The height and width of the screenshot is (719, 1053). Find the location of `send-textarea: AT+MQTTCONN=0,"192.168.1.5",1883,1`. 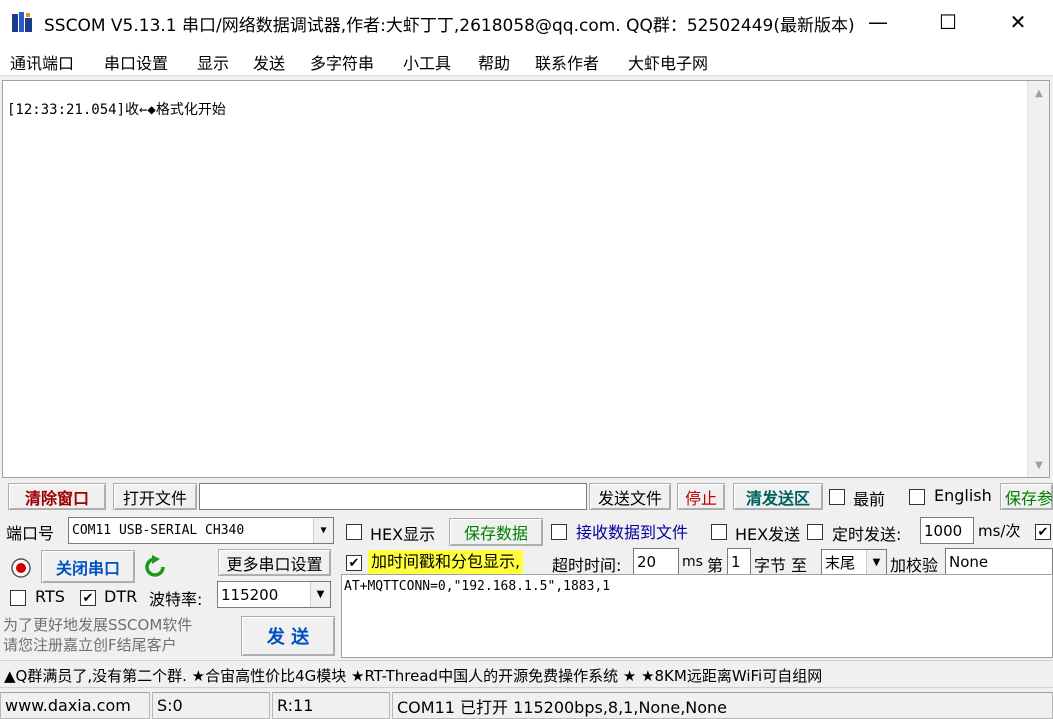

send-textarea: AT+MQTTCONN=0,"192.168.1.5",1883,1 is located at coordinates (697, 616).